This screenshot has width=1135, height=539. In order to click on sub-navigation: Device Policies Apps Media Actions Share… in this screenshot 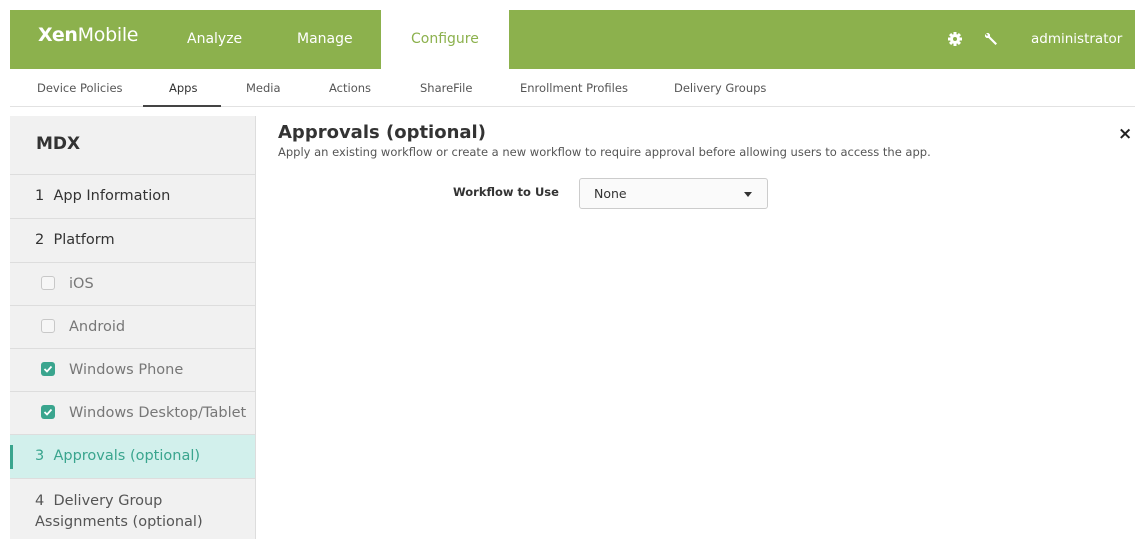, I will do `click(572, 88)`.